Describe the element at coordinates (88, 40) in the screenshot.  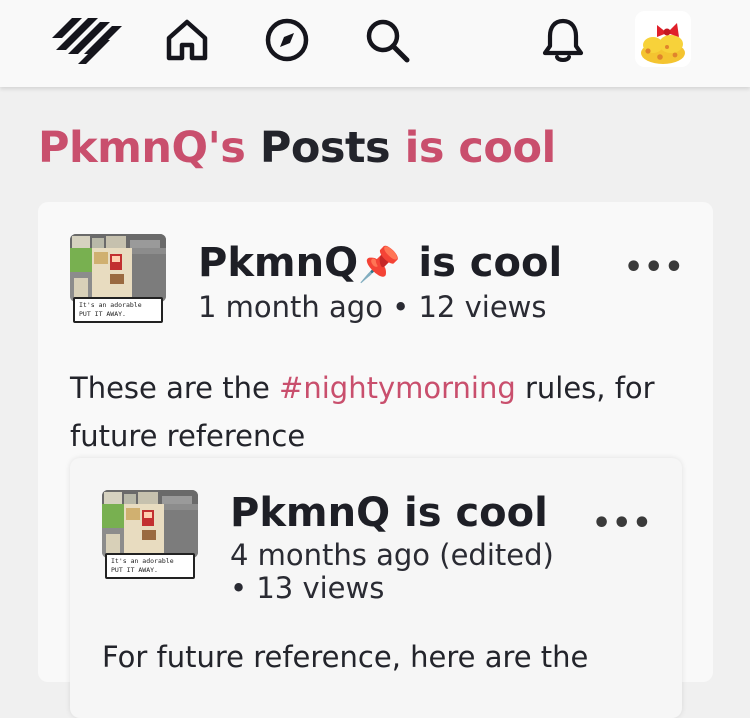
I see `logo-icon` at that location.